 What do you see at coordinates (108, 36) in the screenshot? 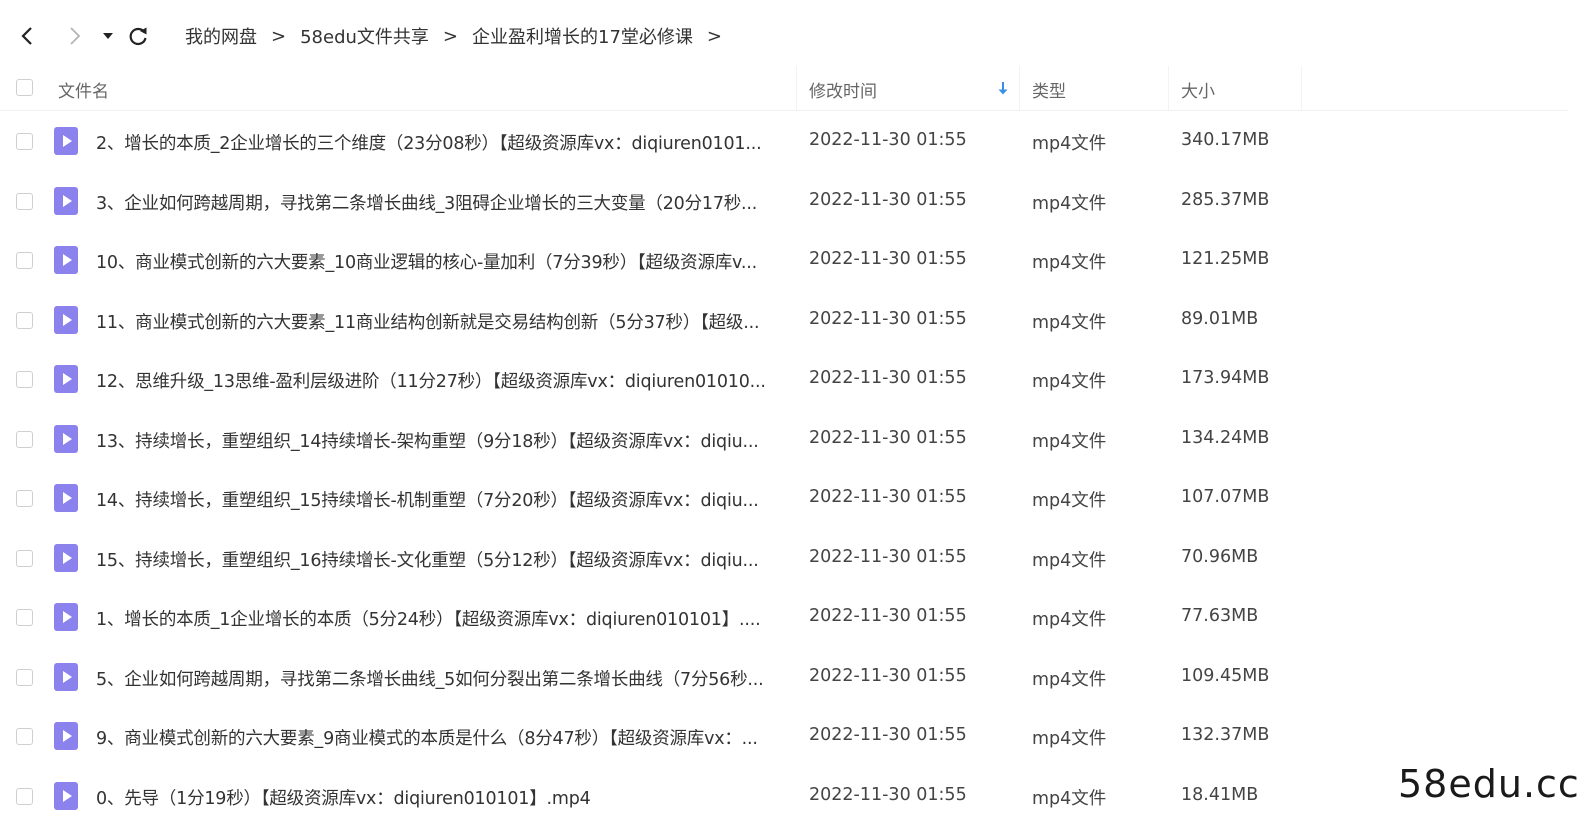
I see `history-dropdown-button` at bounding box center [108, 36].